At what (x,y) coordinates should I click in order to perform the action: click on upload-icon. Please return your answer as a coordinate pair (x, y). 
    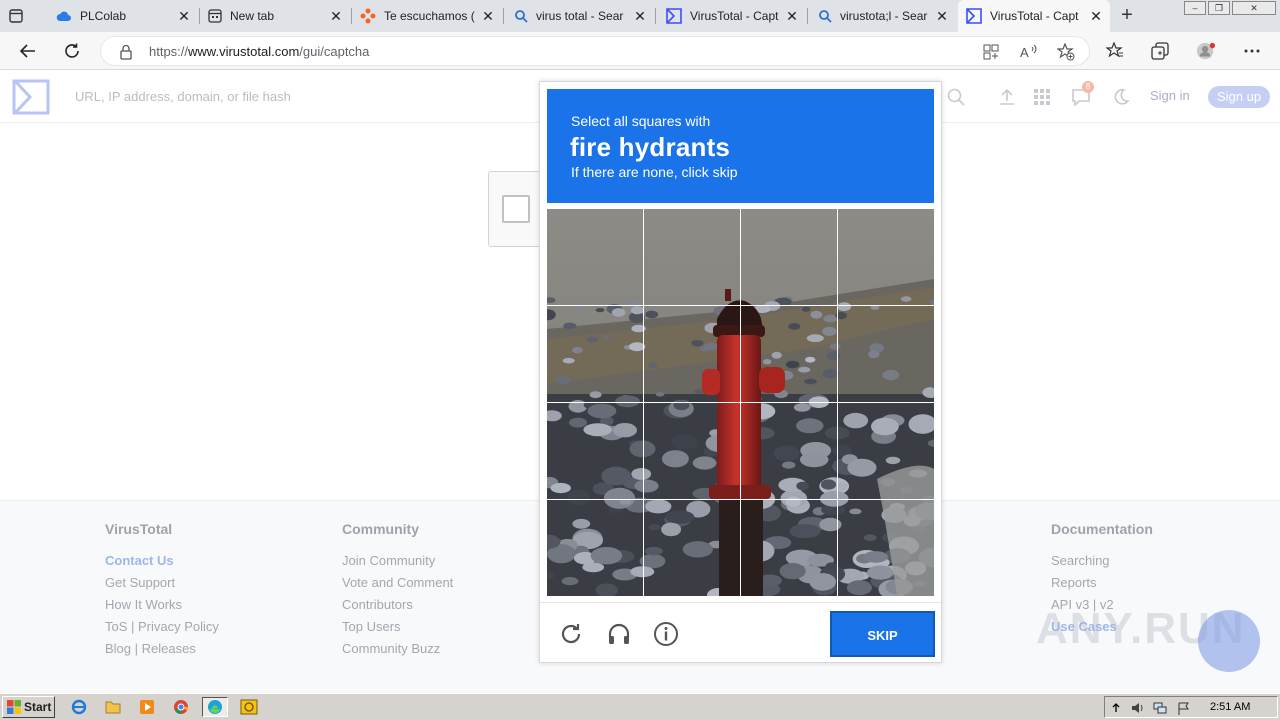
    Looking at the image, I should click on (1007, 97).